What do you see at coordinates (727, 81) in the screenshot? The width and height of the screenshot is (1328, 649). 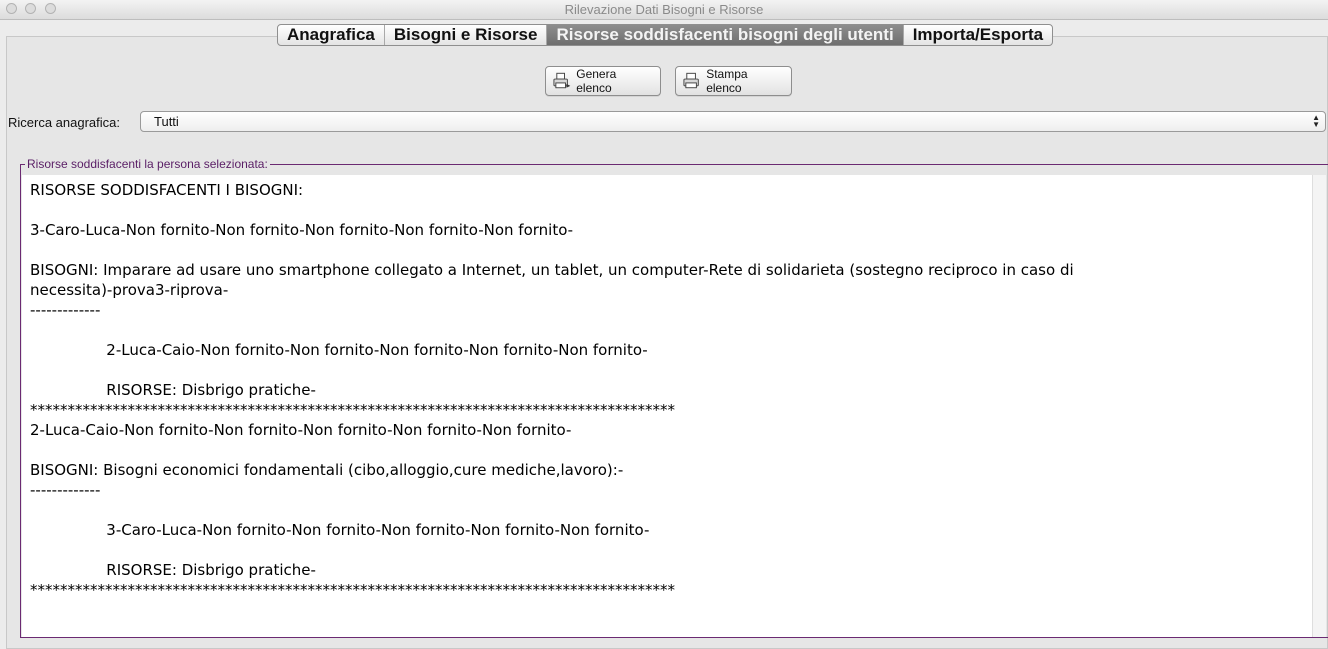 I see `stampa-elenco-label: Stampa elenco` at bounding box center [727, 81].